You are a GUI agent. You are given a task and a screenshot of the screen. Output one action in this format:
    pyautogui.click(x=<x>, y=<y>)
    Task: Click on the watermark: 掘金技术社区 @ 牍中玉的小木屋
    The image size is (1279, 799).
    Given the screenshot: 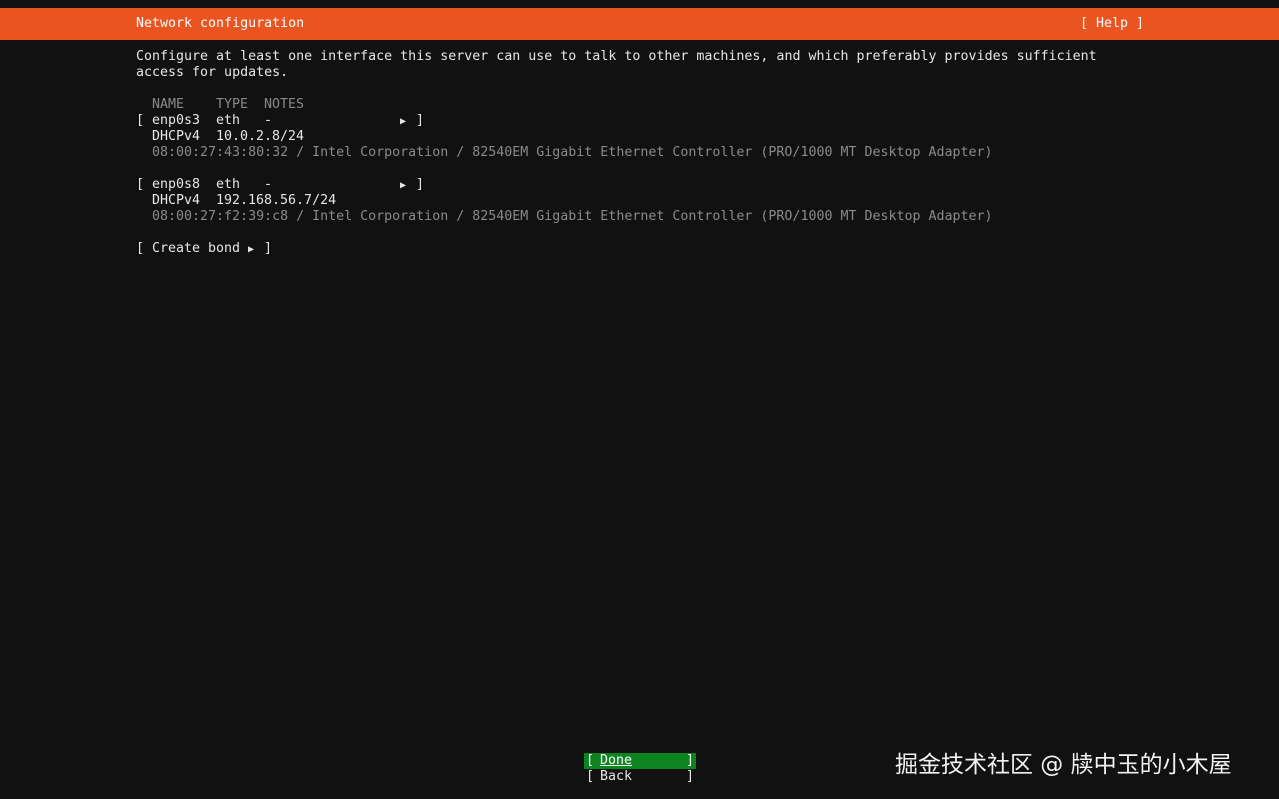 What is the action you would take?
    pyautogui.click(x=1063, y=765)
    